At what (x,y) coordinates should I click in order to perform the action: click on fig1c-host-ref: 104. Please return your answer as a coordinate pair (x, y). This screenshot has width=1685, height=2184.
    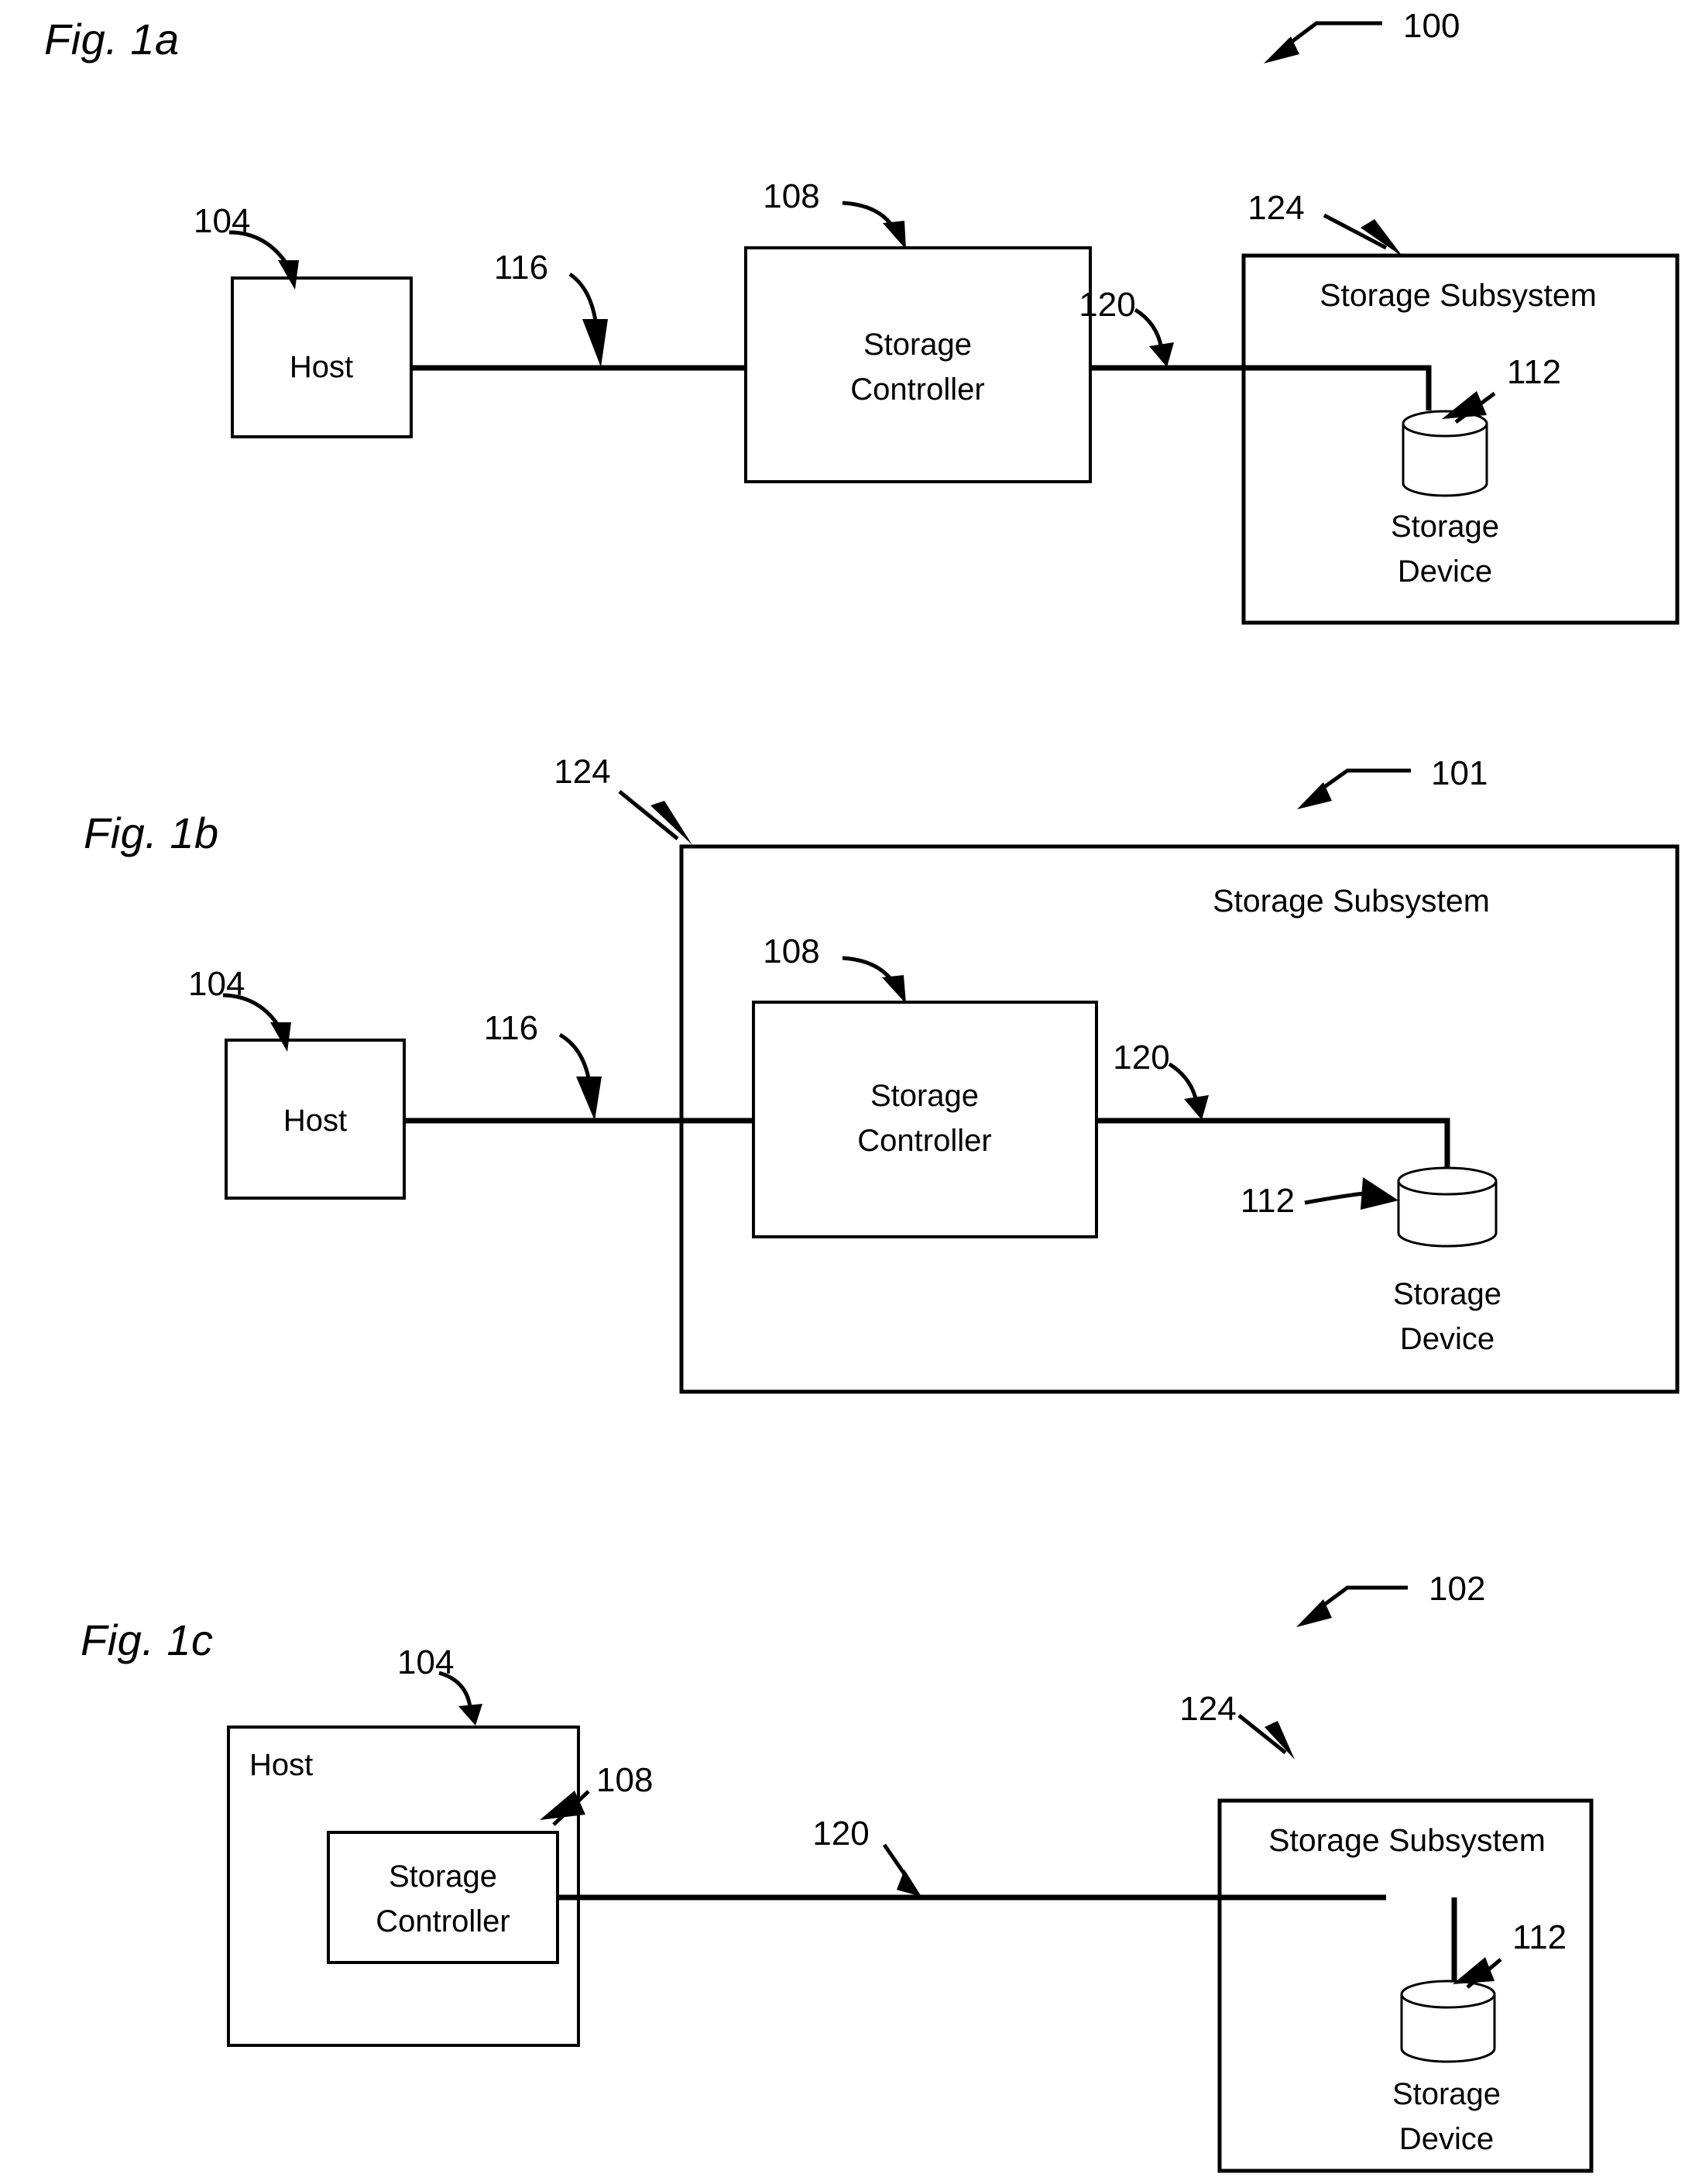
    Looking at the image, I should click on (426, 1662).